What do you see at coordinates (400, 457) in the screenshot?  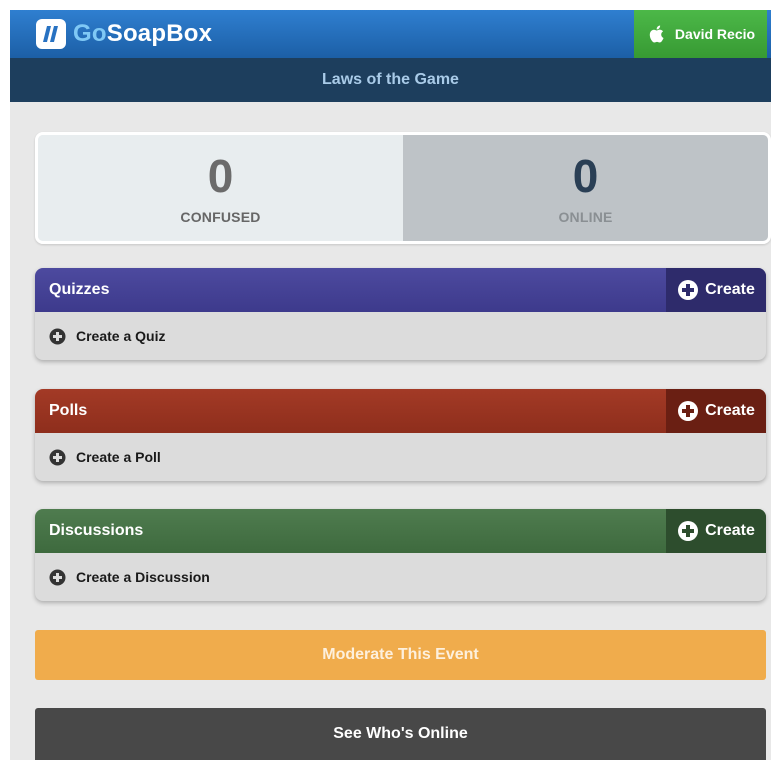 I see `create-a-poll-item: Create a Poll` at bounding box center [400, 457].